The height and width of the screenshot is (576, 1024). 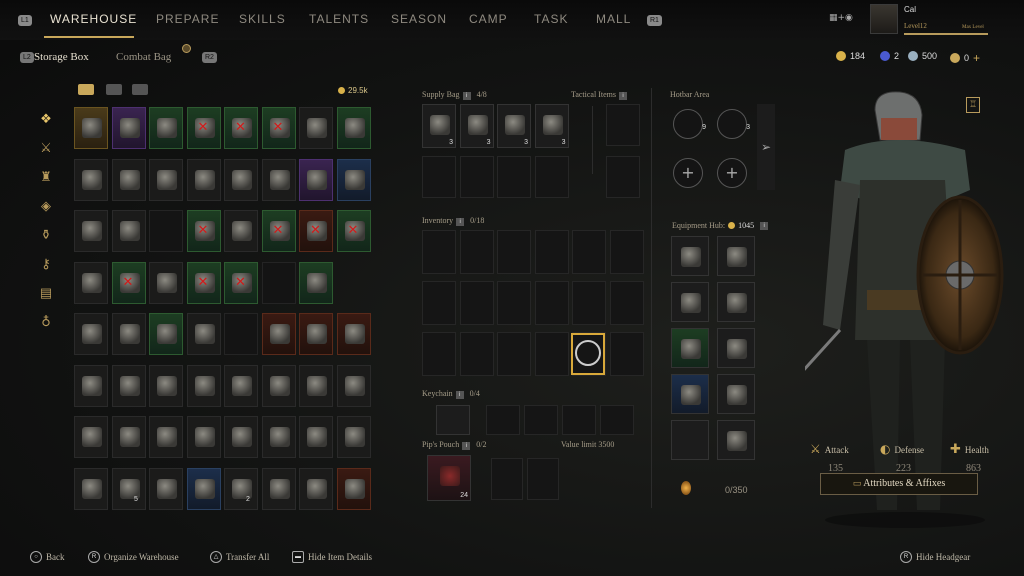 What do you see at coordinates (86, 89) in the screenshot?
I see `storage-page-1-tab` at bounding box center [86, 89].